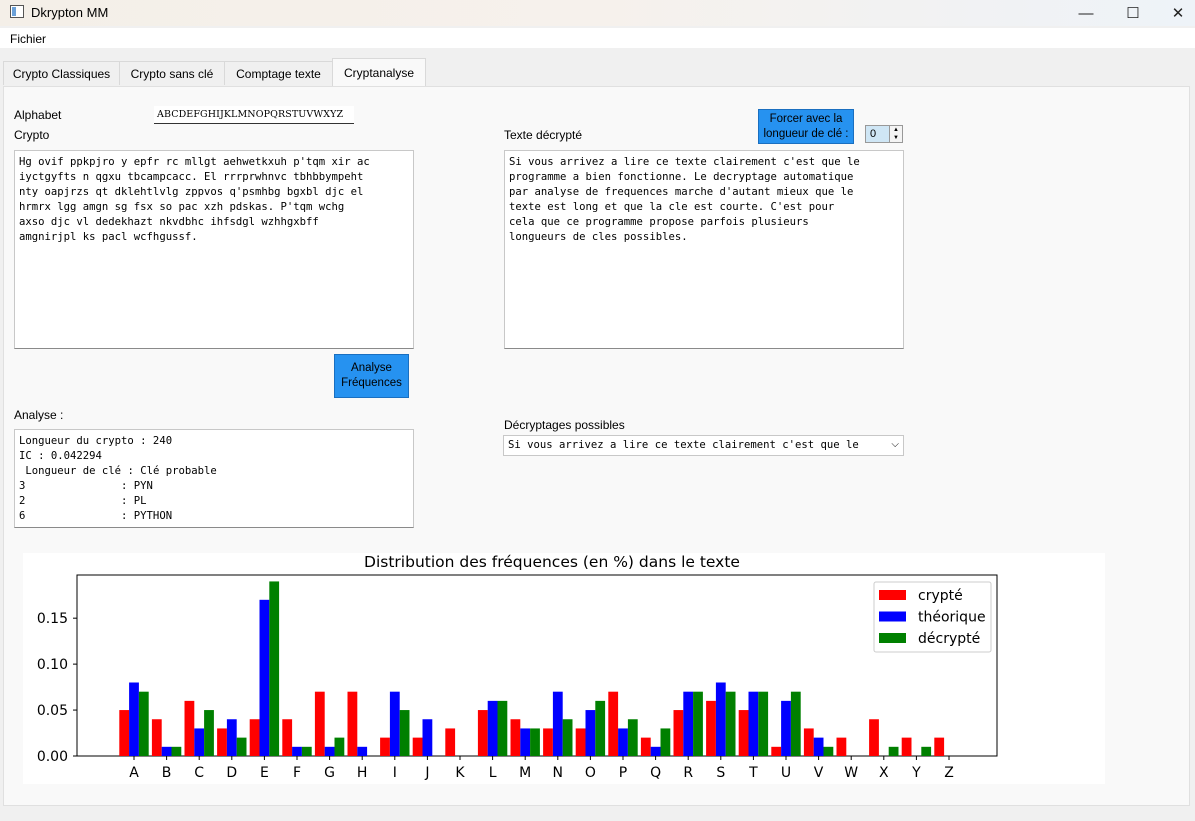 This screenshot has width=1195, height=821. What do you see at coordinates (1133, 13) in the screenshot?
I see `maximize-button: ☐` at bounding box center [1133, 13].